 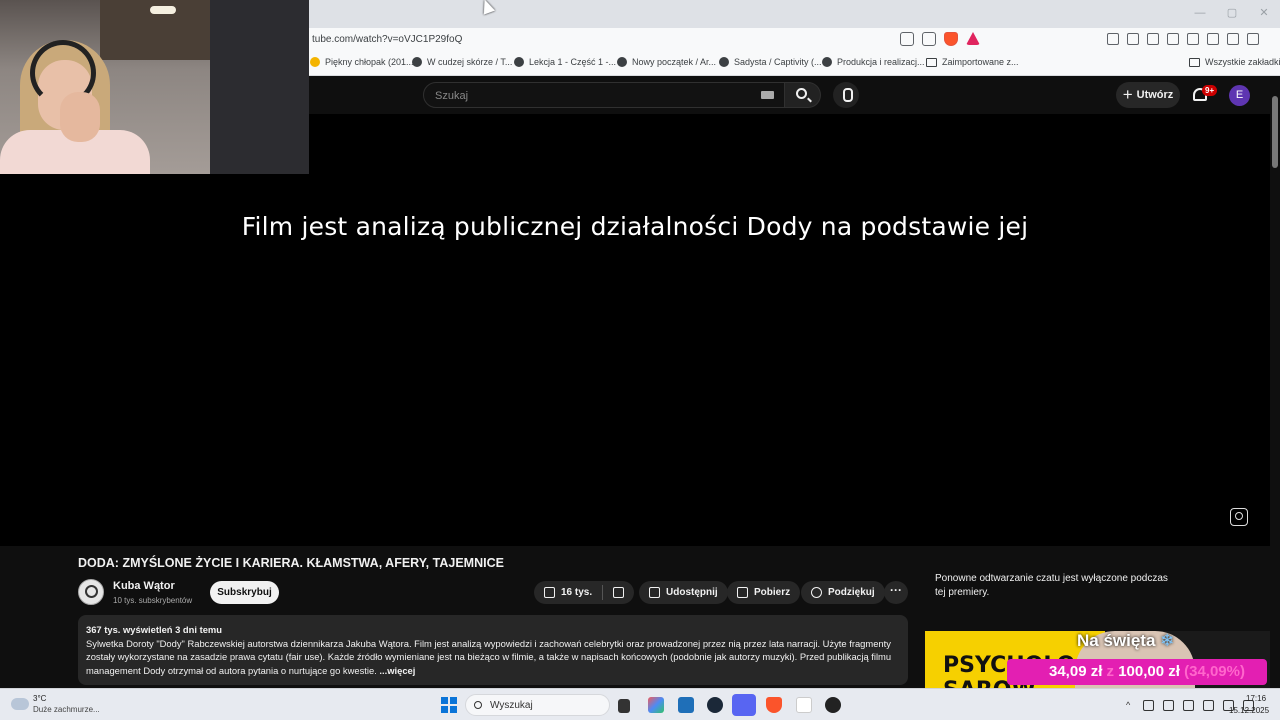 What do you see at coordinates (1193, 39) in the screenshot?
I see `wallet-icon` at bounding box center [1193, 39].